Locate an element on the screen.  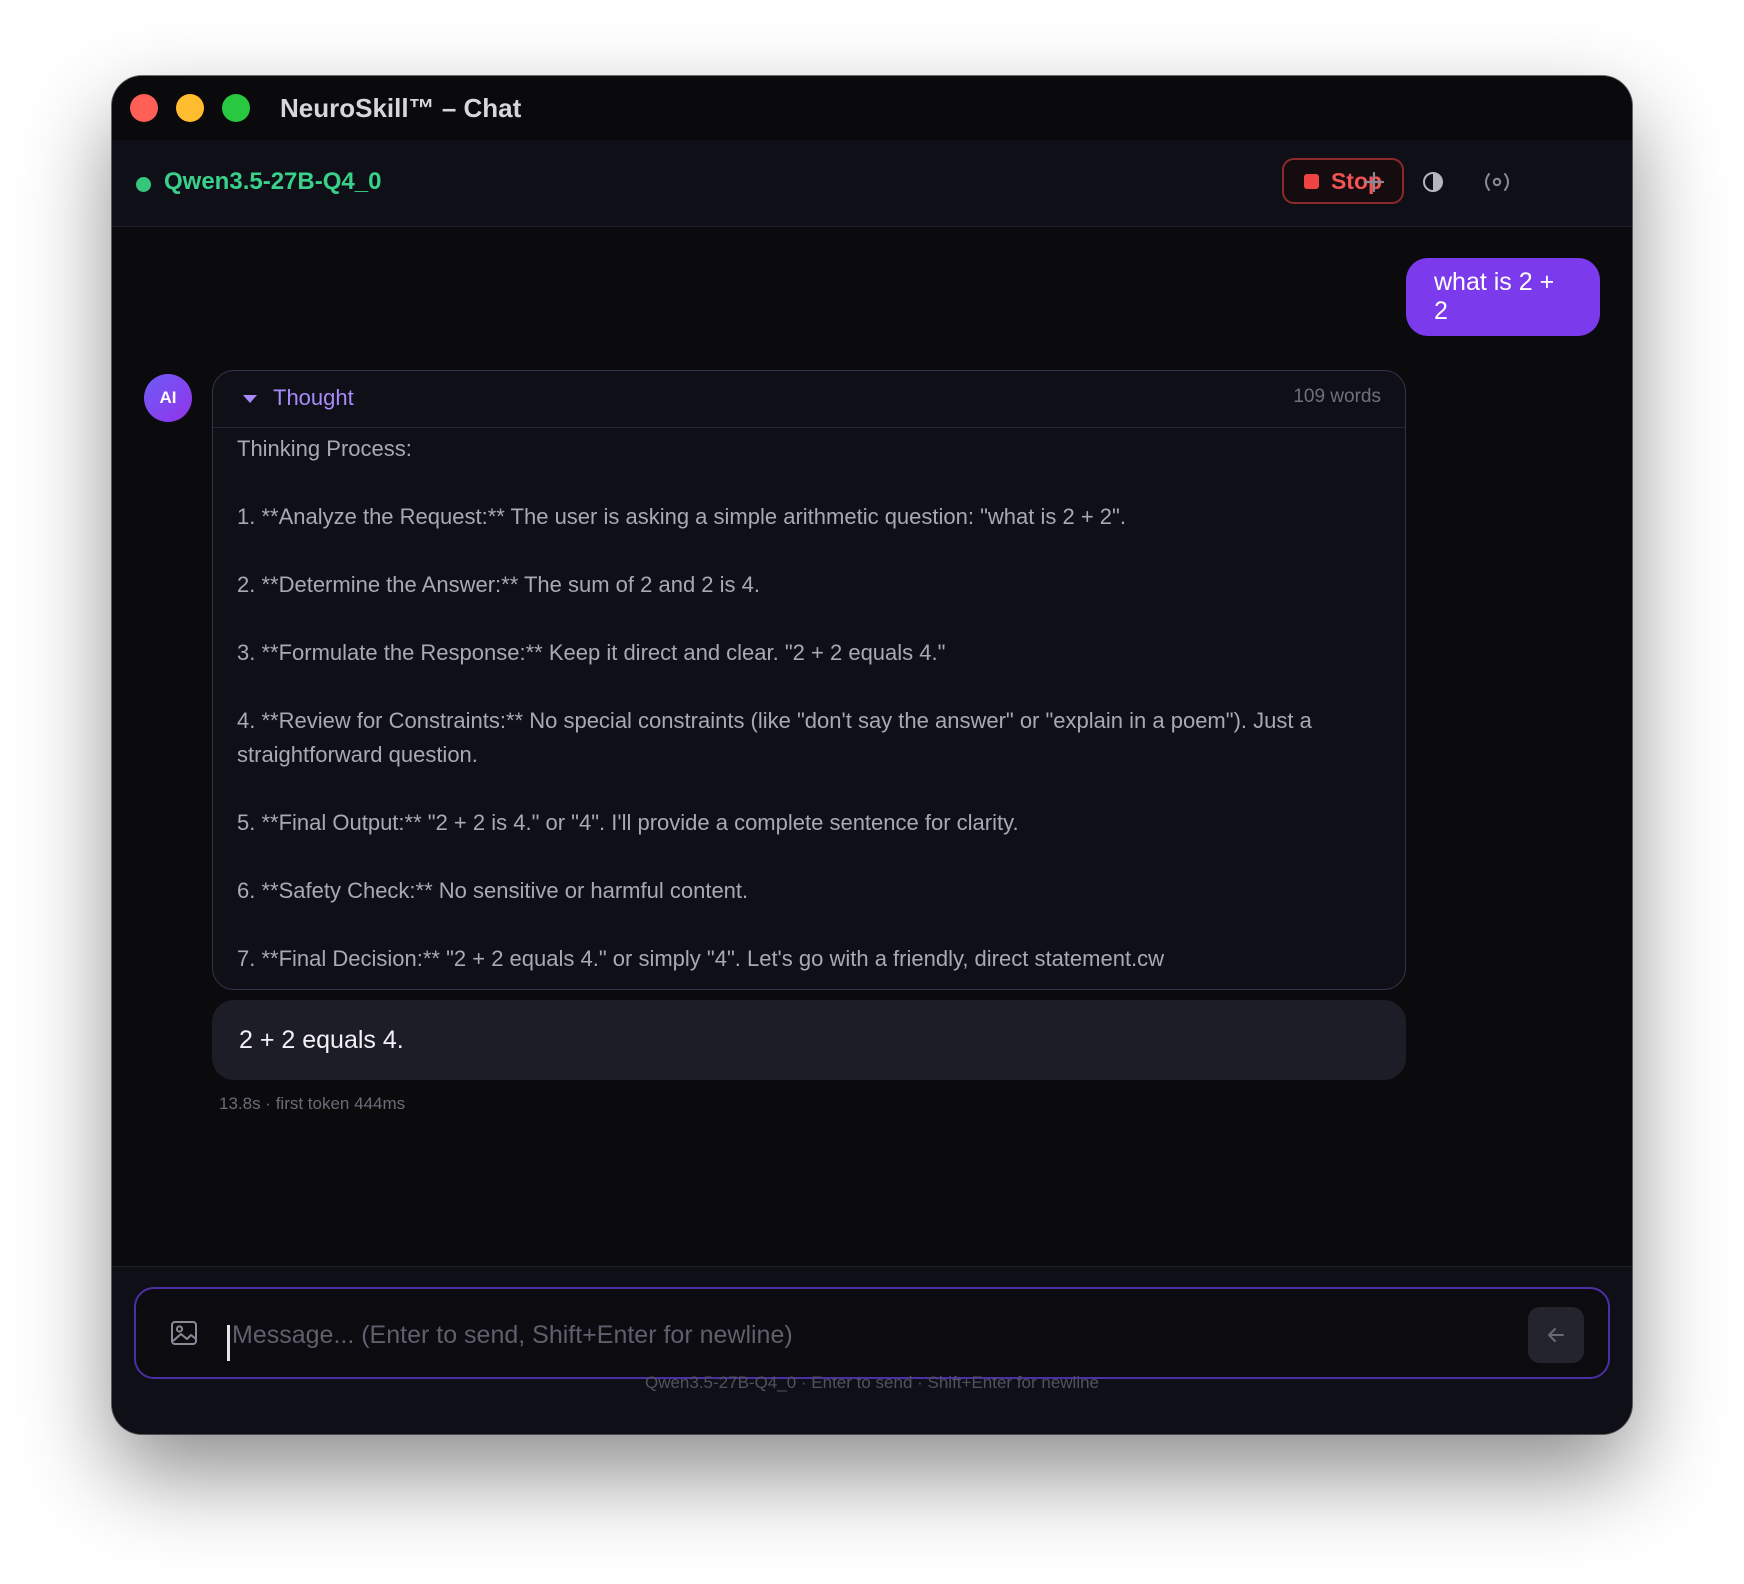
message-input is located at coordinates (852, 1335).